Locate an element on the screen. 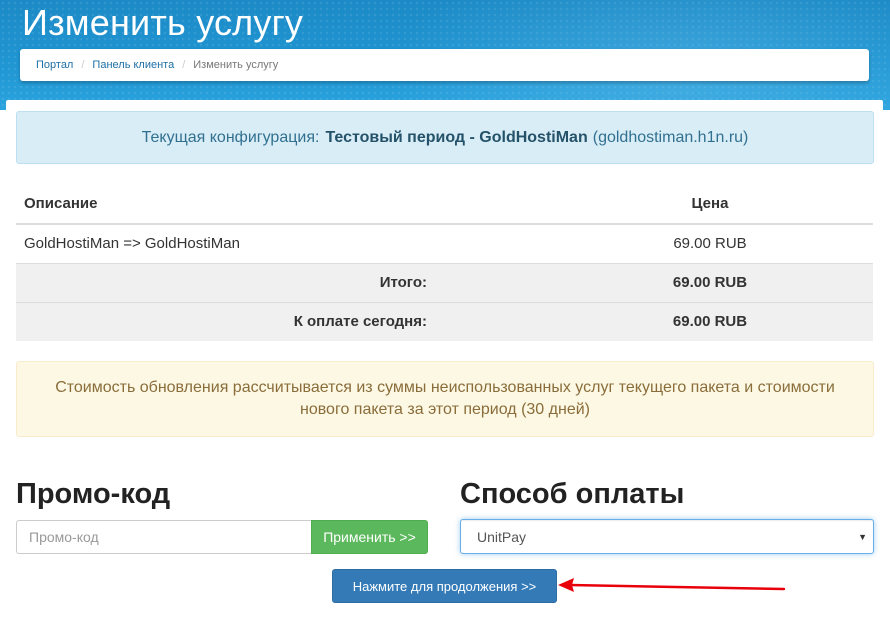 Image resolution: width=890 pixels, height=618 pixels. total-value: 69.00 RUB is located at coordinates (710, 282).